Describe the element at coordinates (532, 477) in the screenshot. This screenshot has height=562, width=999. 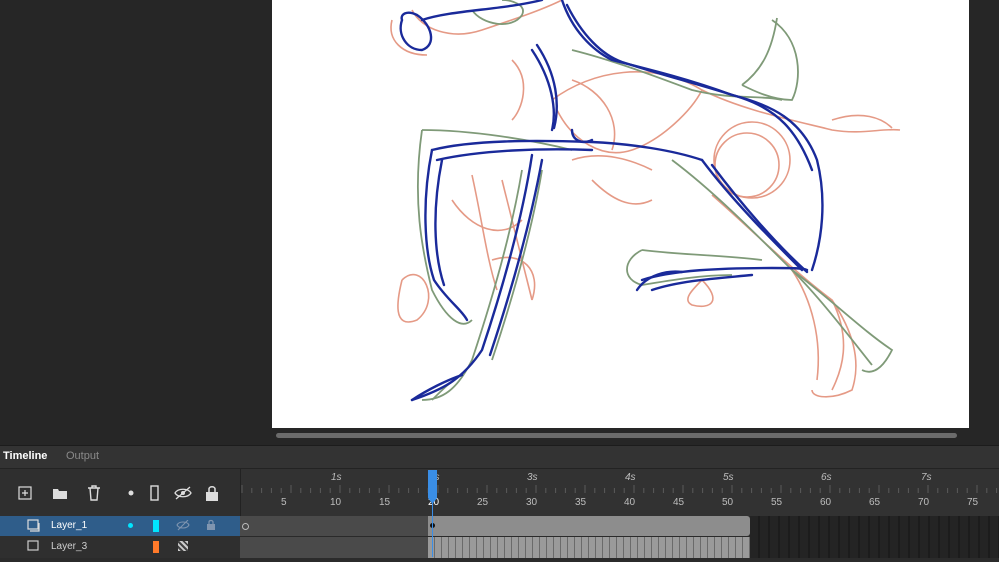
I see `second-label: 3s` at that location.